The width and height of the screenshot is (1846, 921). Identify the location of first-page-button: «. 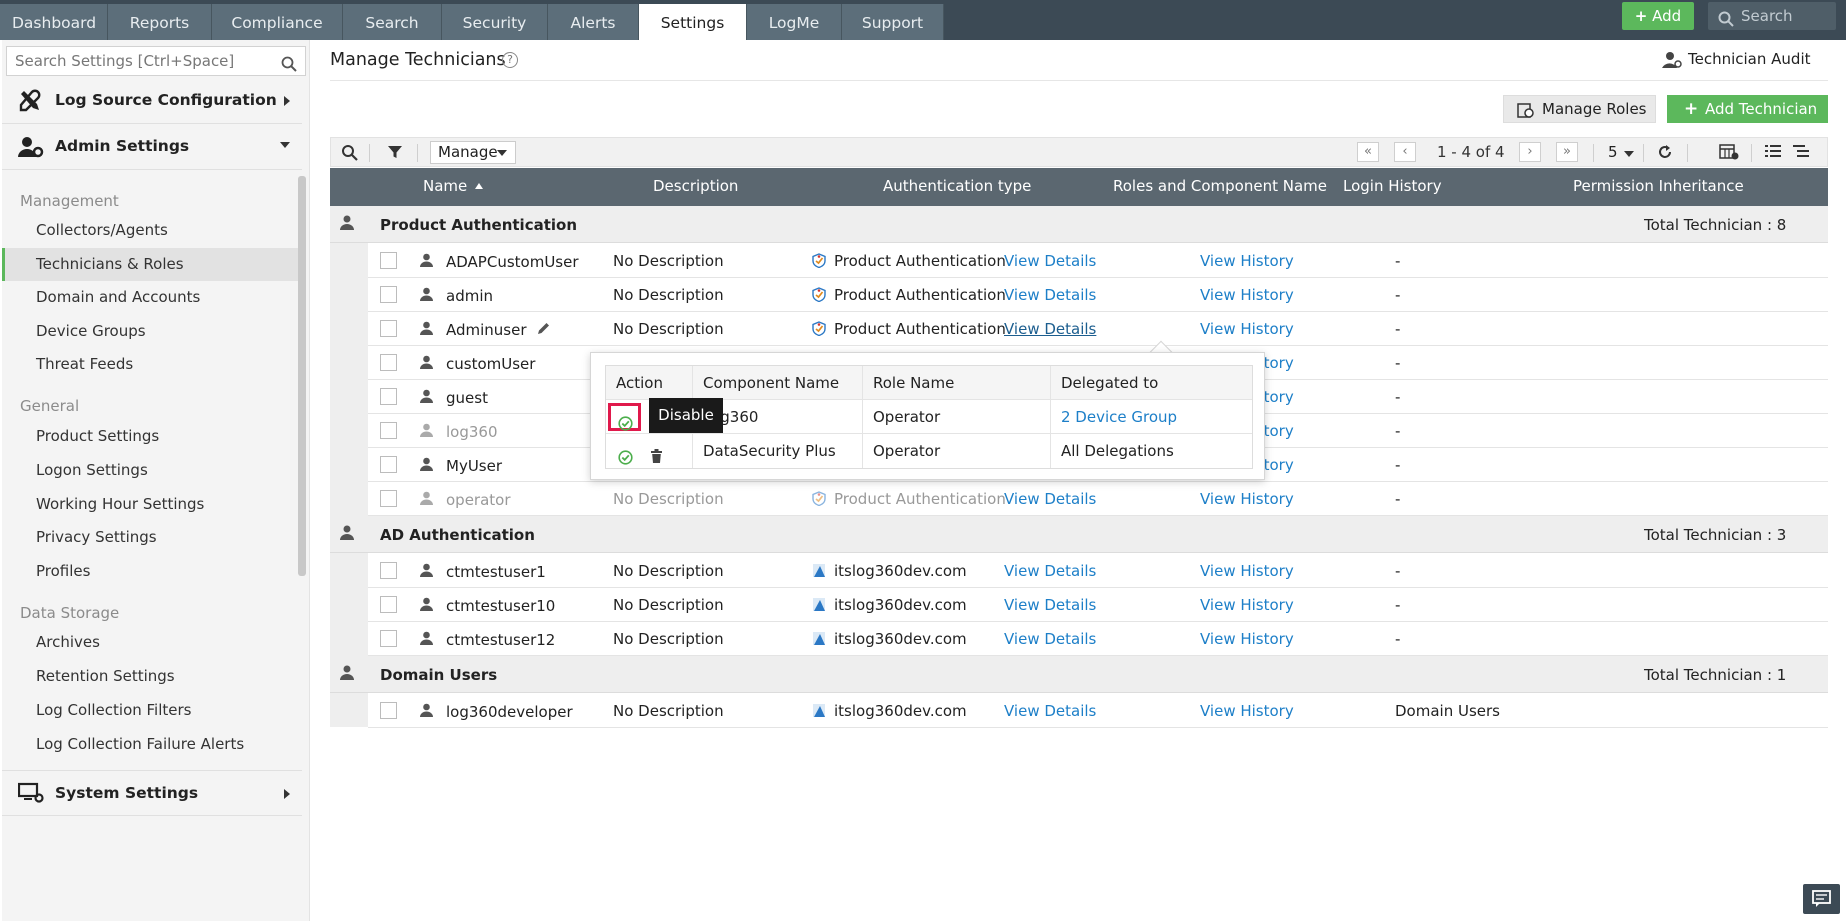
(1368, 152).